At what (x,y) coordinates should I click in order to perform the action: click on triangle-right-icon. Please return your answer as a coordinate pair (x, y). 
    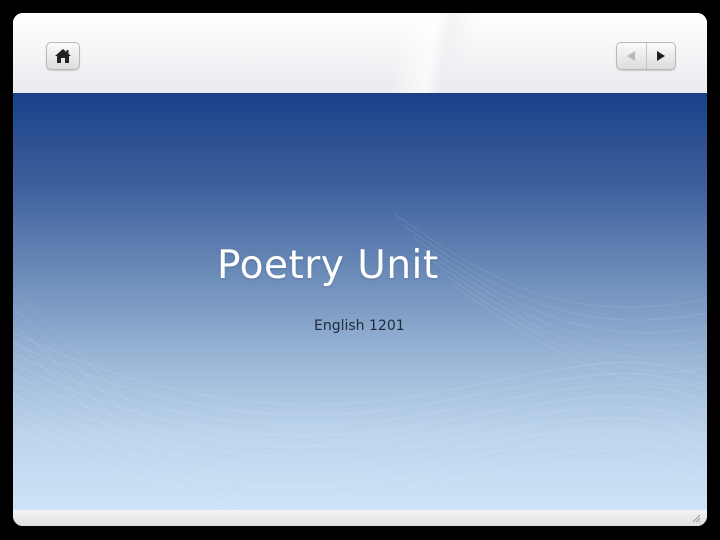
    Looking at the image, I should click on (660, 56).